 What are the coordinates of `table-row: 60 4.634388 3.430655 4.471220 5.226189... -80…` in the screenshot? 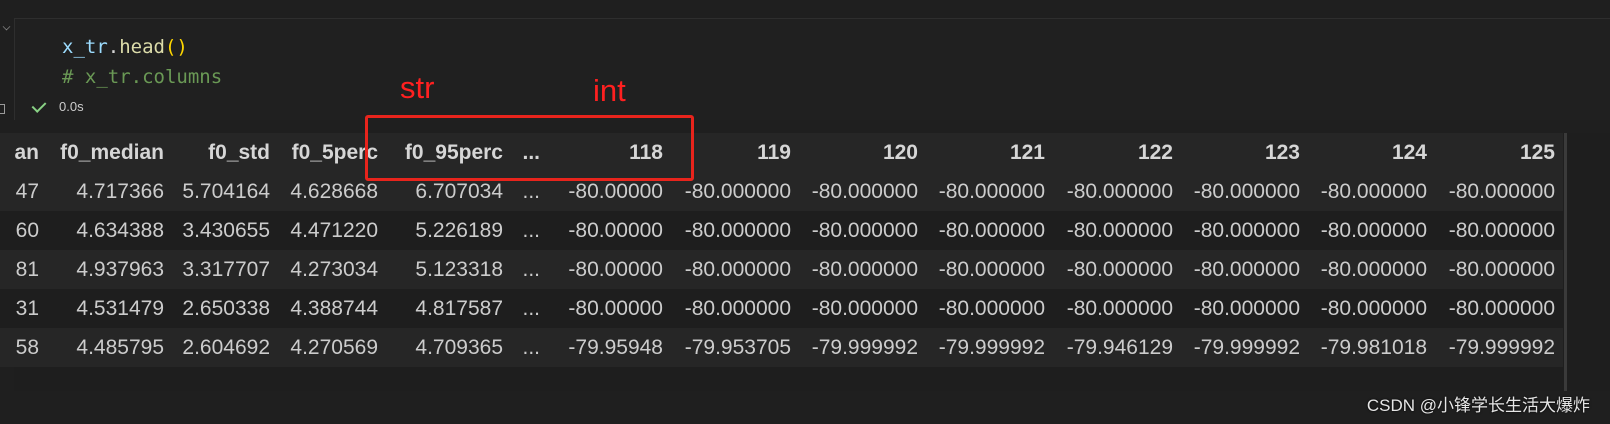 It's located at (781, 230).